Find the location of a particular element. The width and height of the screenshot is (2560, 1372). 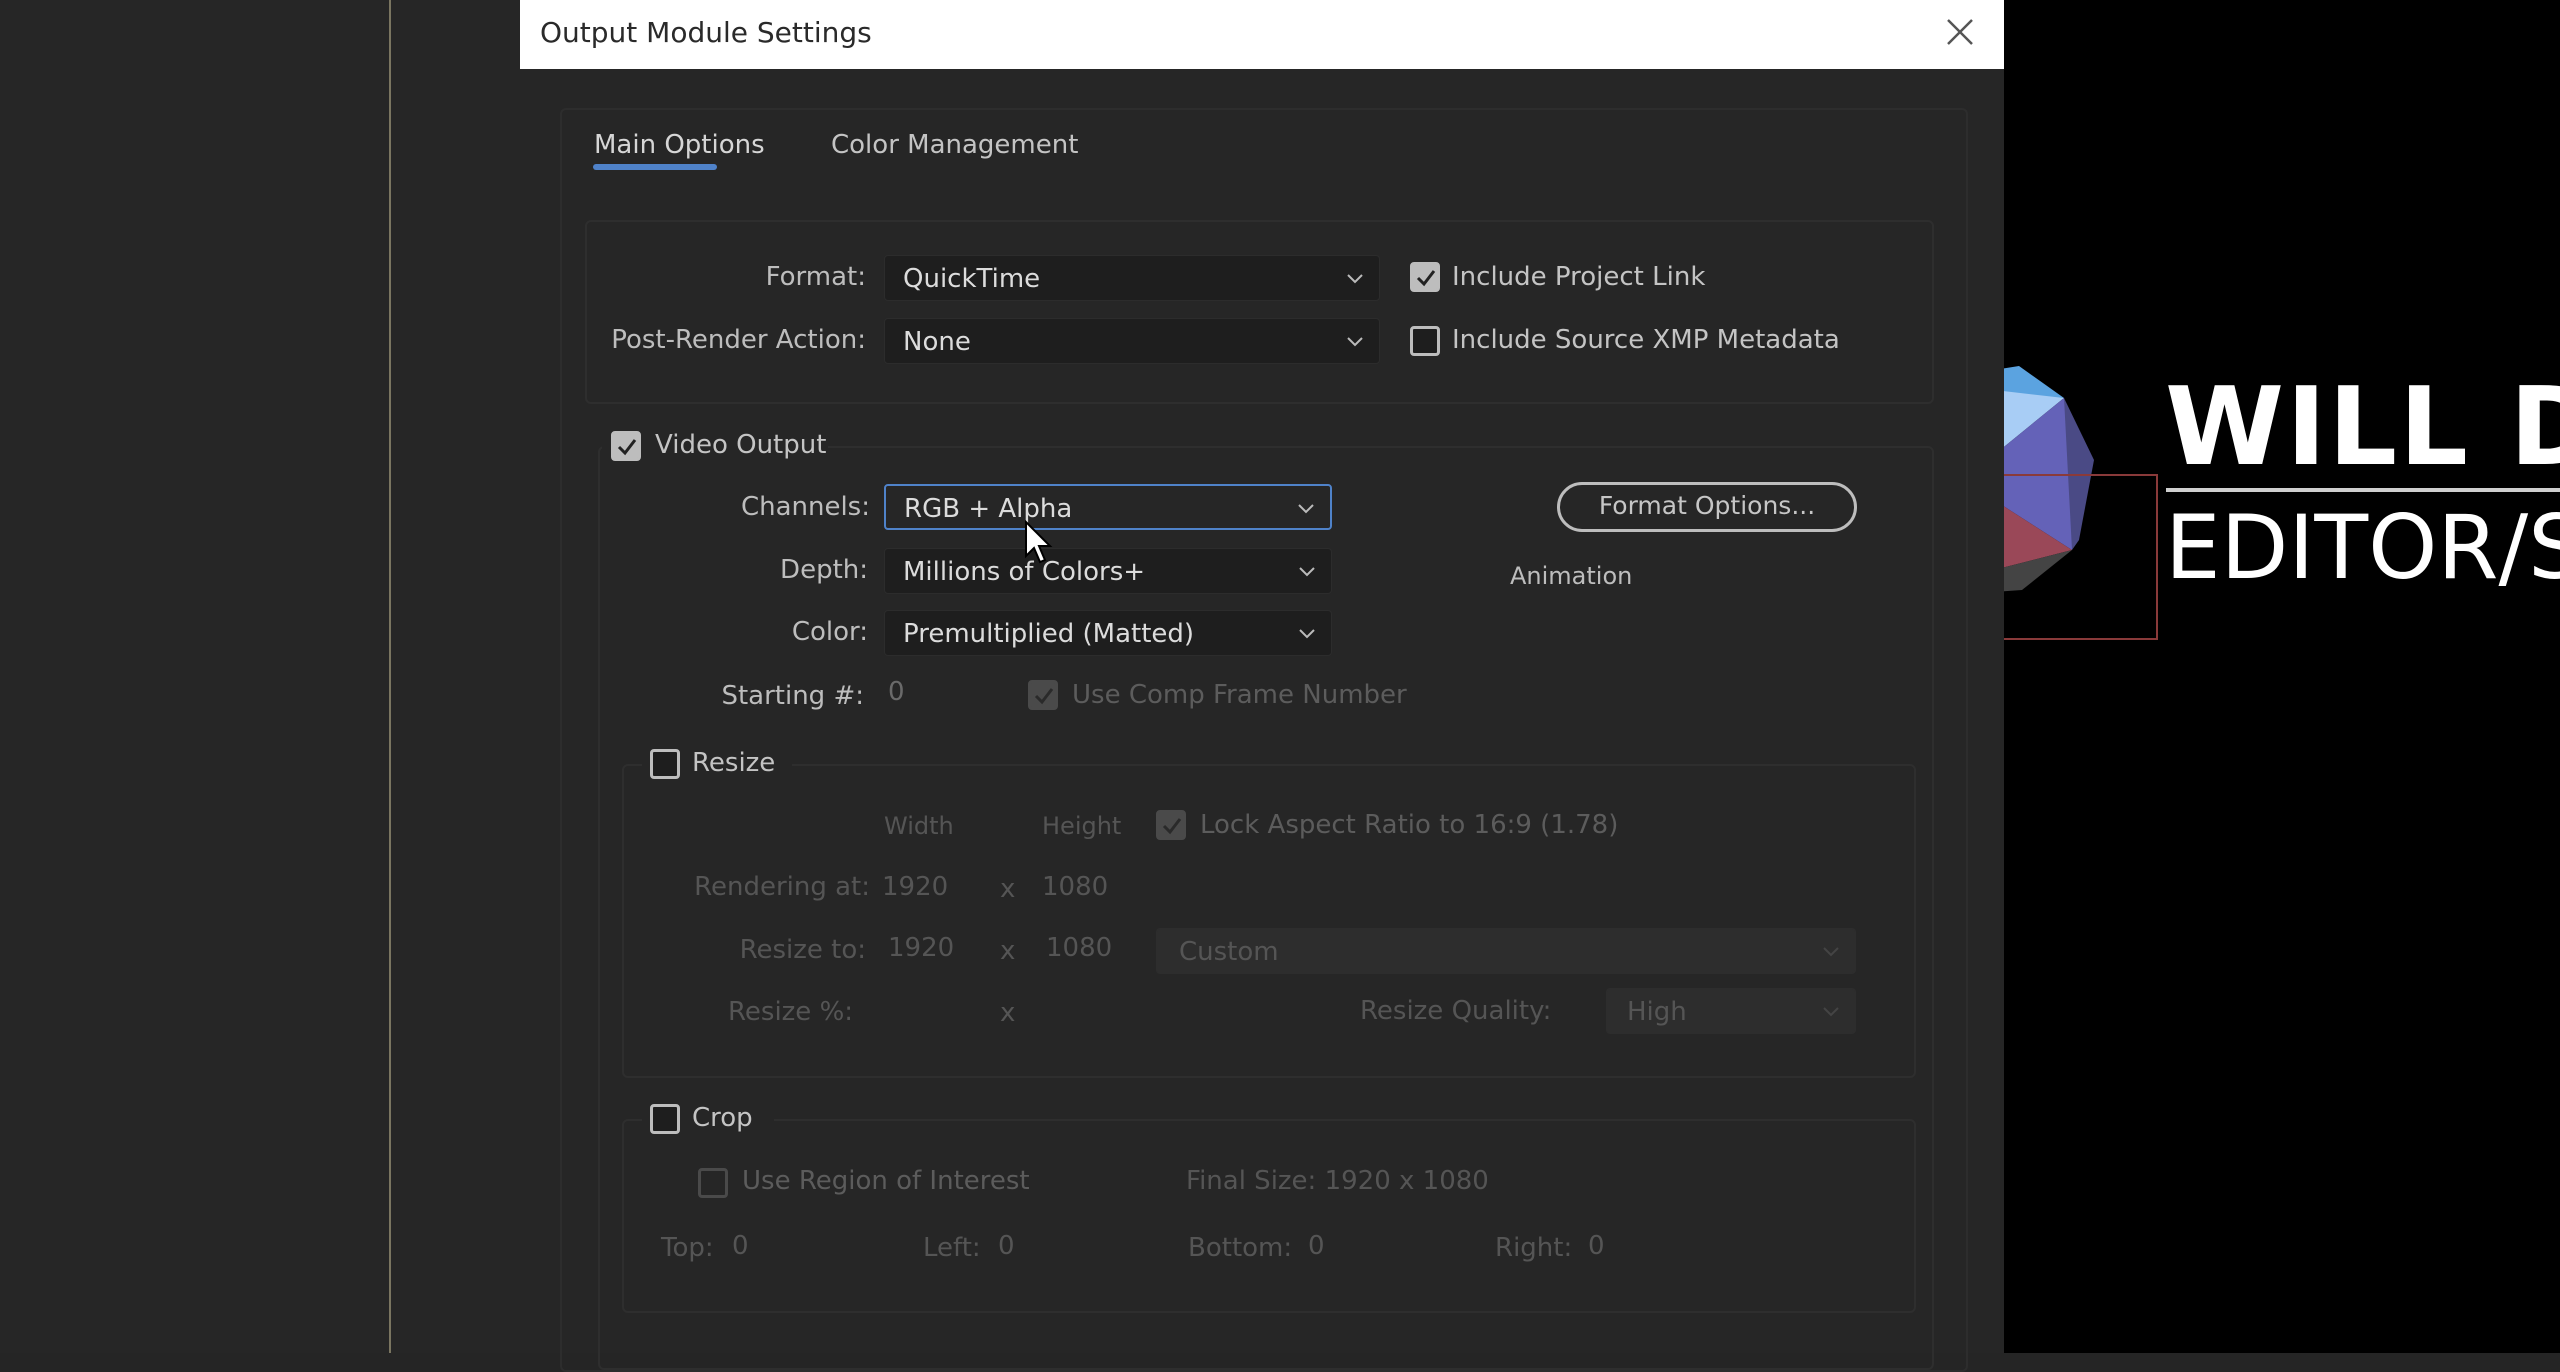

crop-top-value: 0 is located at coordinates (740, 1246).